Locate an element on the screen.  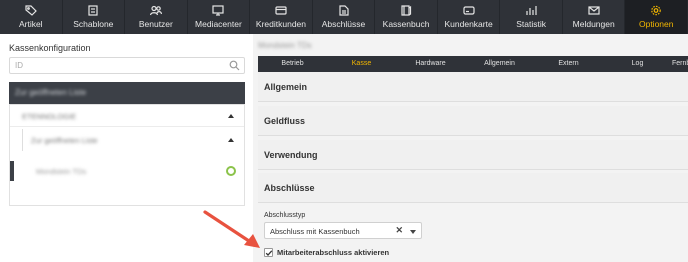
section-title: Allgemein is located at coordinates (286, 87).